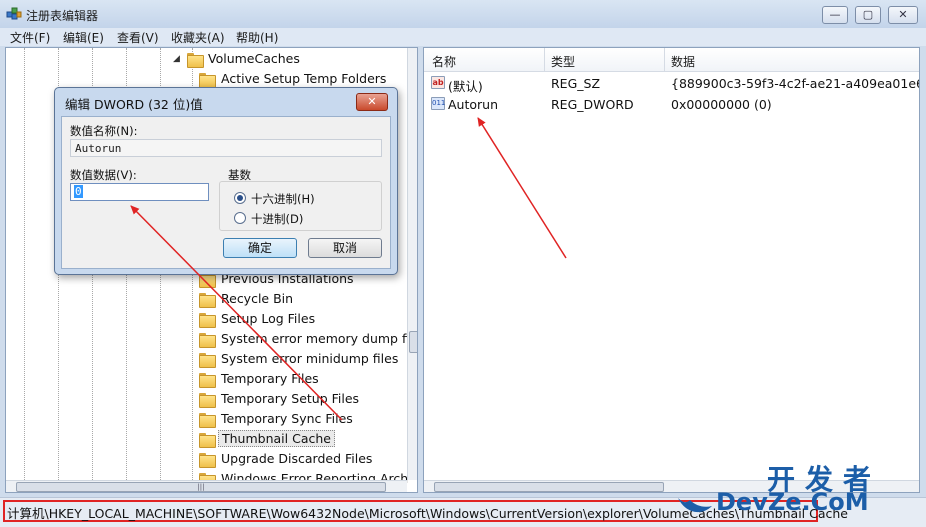 The width and height of the screenshot is (926, 527). Describe the element at coordinates (176, 59) in the screenshot. I see `expanded-triangle-icon: ◢` at that location.